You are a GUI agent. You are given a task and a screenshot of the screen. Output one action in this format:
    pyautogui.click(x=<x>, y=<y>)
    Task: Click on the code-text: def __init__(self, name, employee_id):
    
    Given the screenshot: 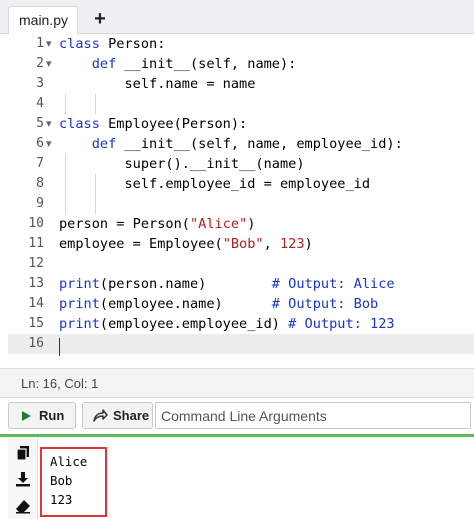 What is the action you would take?
    pyautogui.click(x=231, y=144)
    